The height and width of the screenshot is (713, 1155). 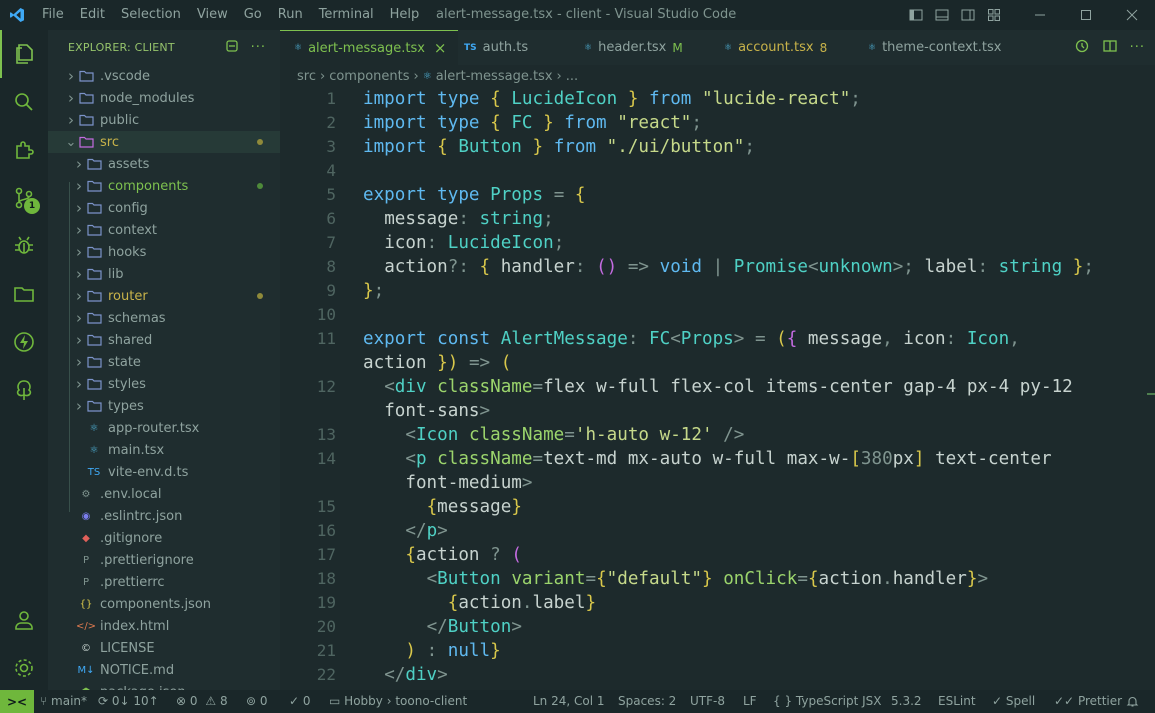 I want to click on file-row: ⚛ app-router.tsx, so click(x=164, y=428).